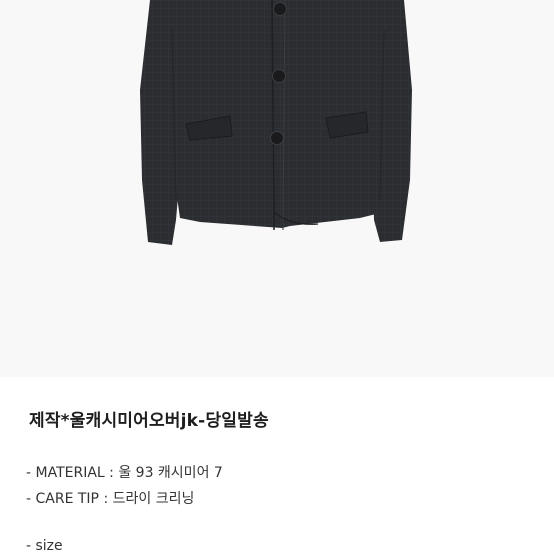 The height and width of the screenshot is (554, 554). Describe the element at coordinates (153, 499) in the screenshot. I see `care-tip-value: 드라이 크리닝` at that location.